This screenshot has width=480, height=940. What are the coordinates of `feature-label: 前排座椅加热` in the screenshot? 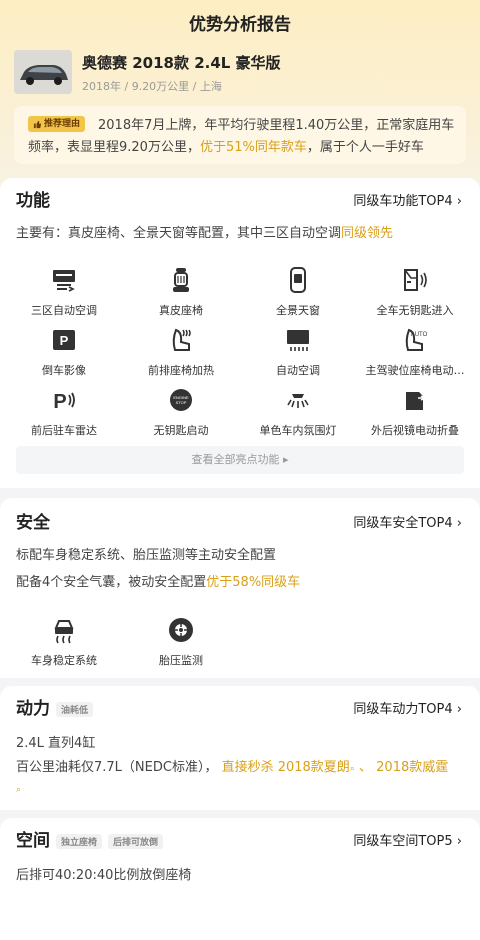 It's located at (181, 370).